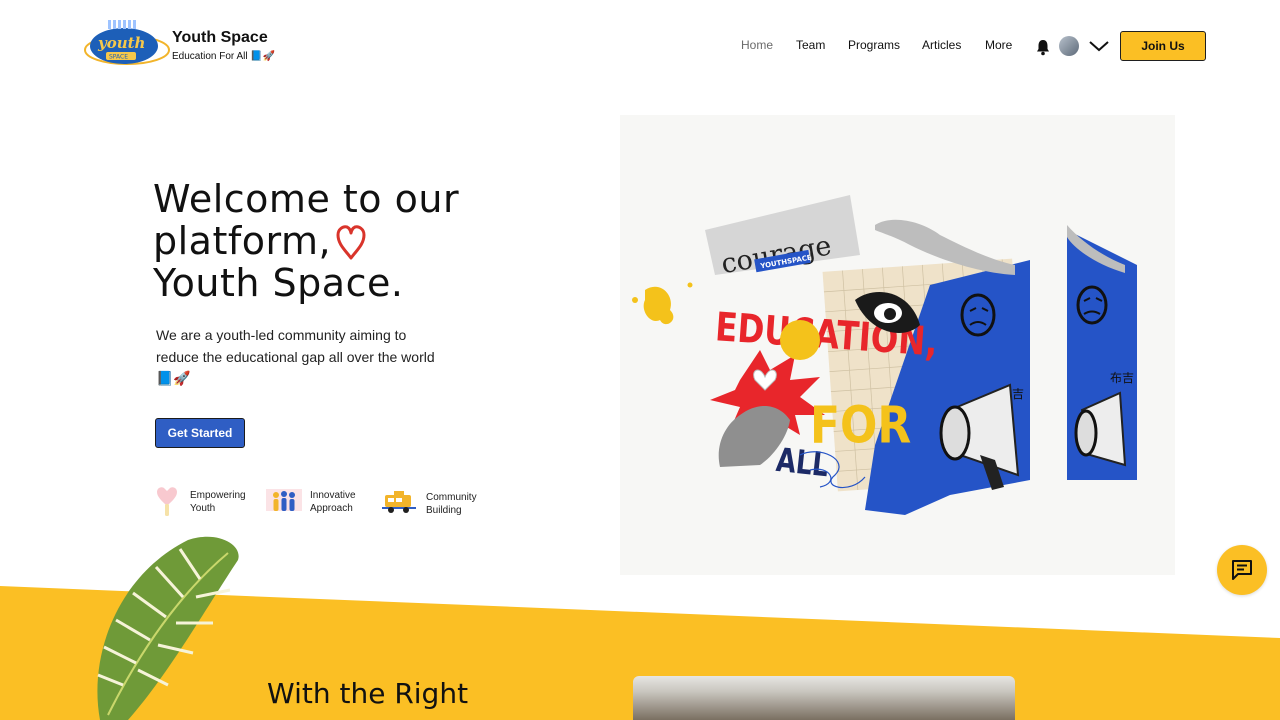  I want to click on feature-empowering-line2: Youth, so click(203, 508).